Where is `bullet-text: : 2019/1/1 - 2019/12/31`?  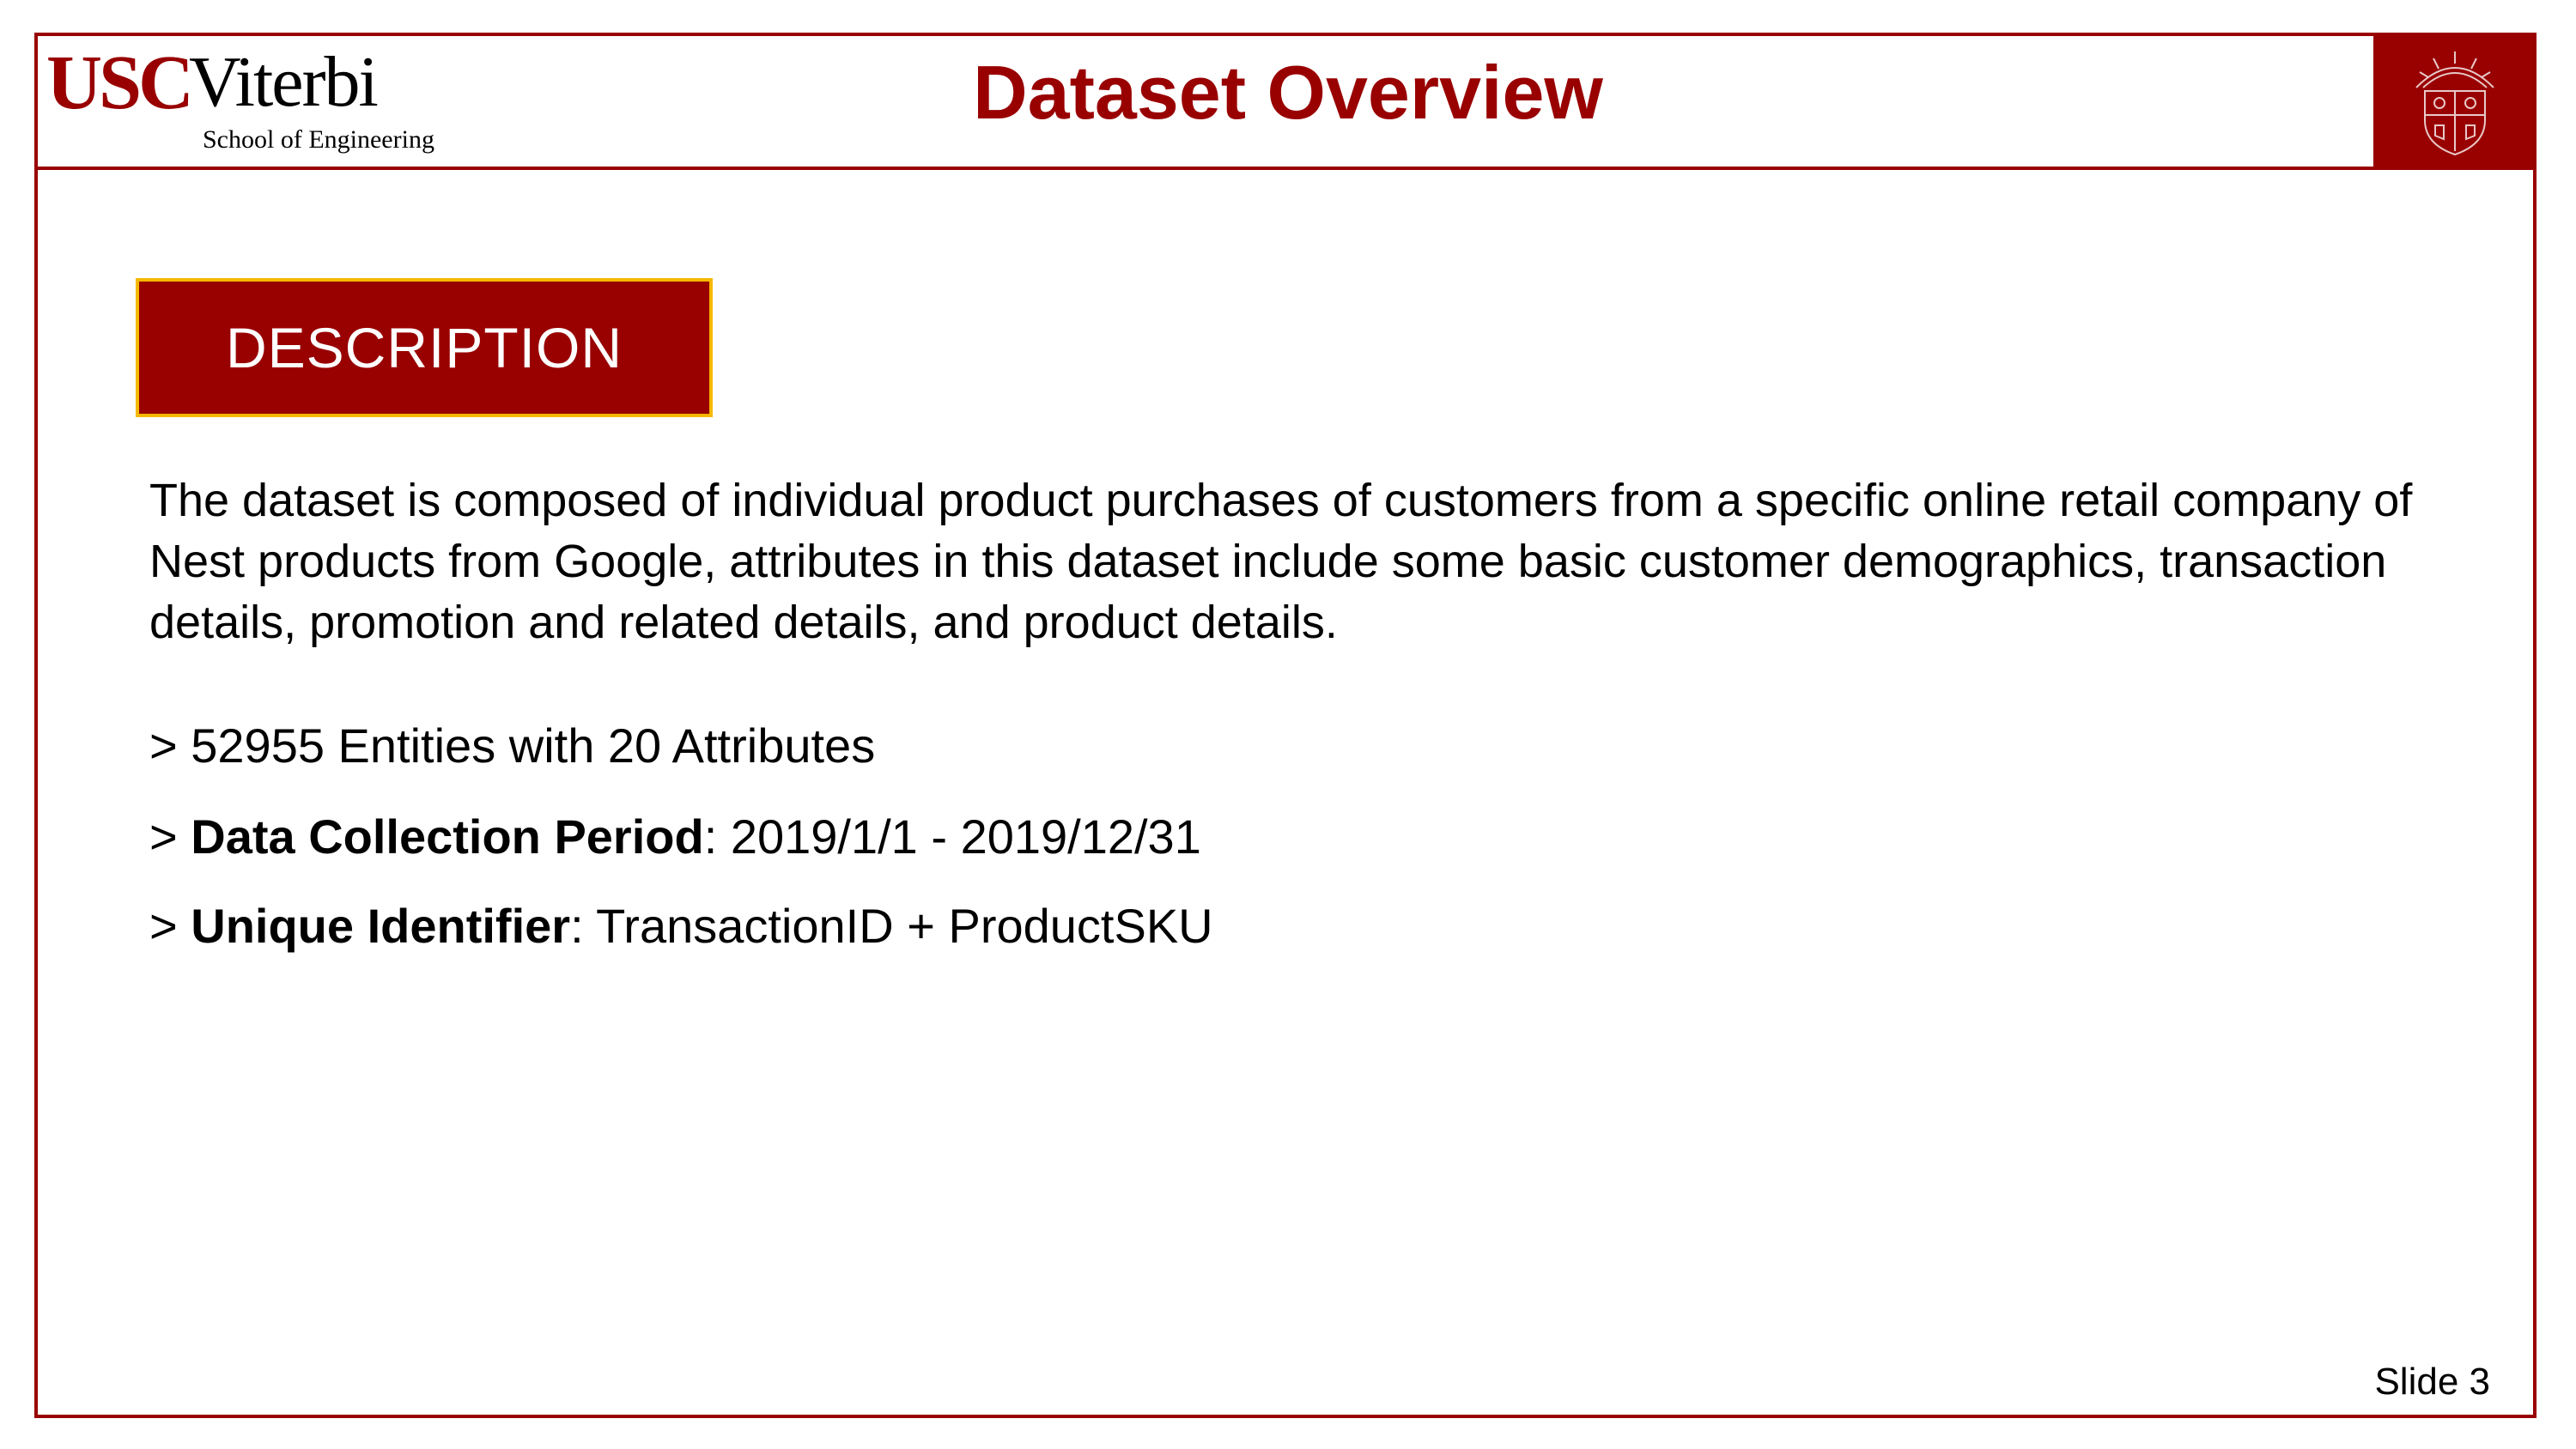 bullet-text: : 2019/1/1 - 2019/12/31 is located at coordinates (952, 836).